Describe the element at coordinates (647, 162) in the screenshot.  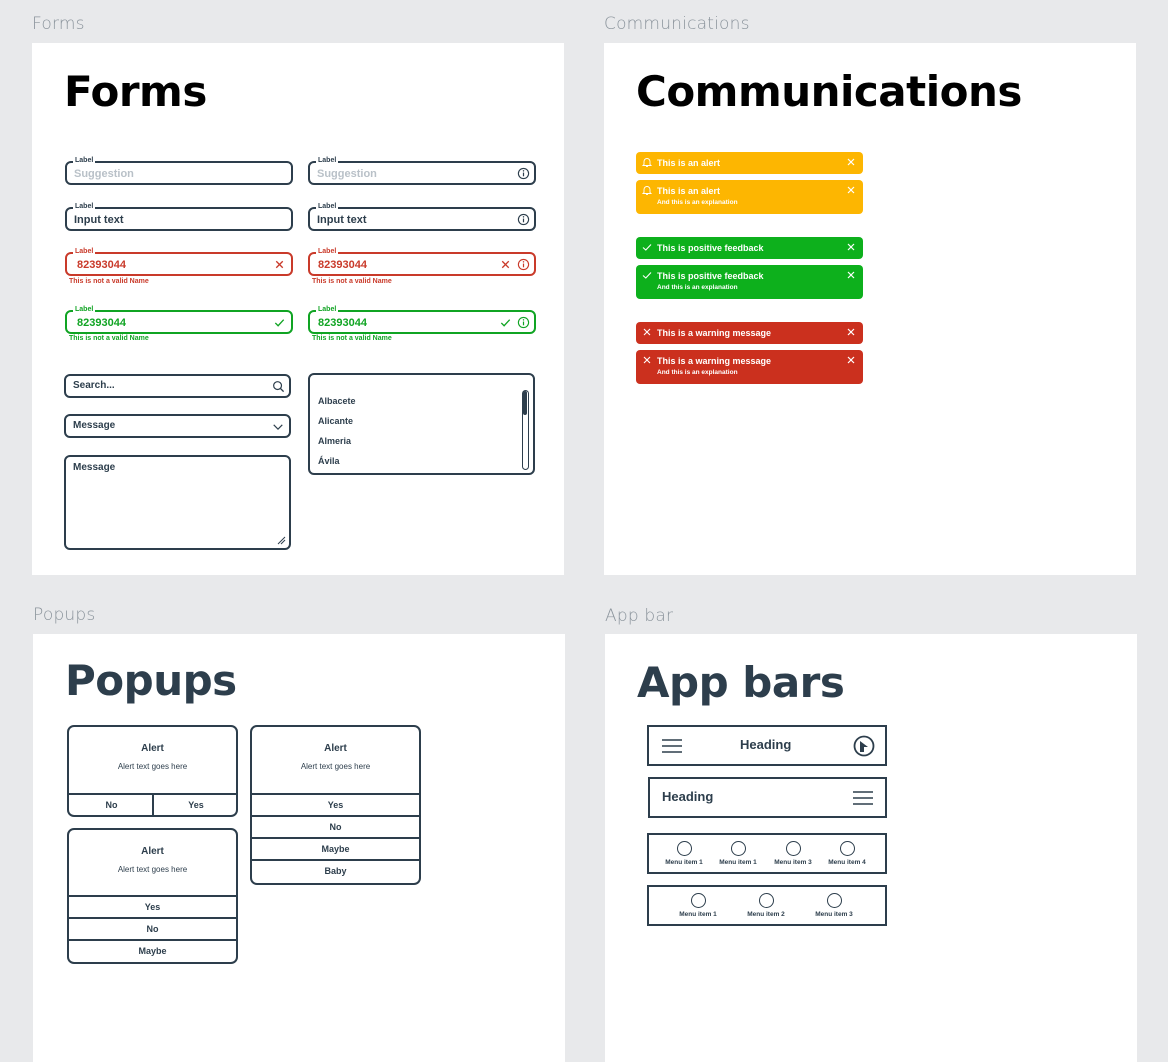
I see `bell-icon` at that location.